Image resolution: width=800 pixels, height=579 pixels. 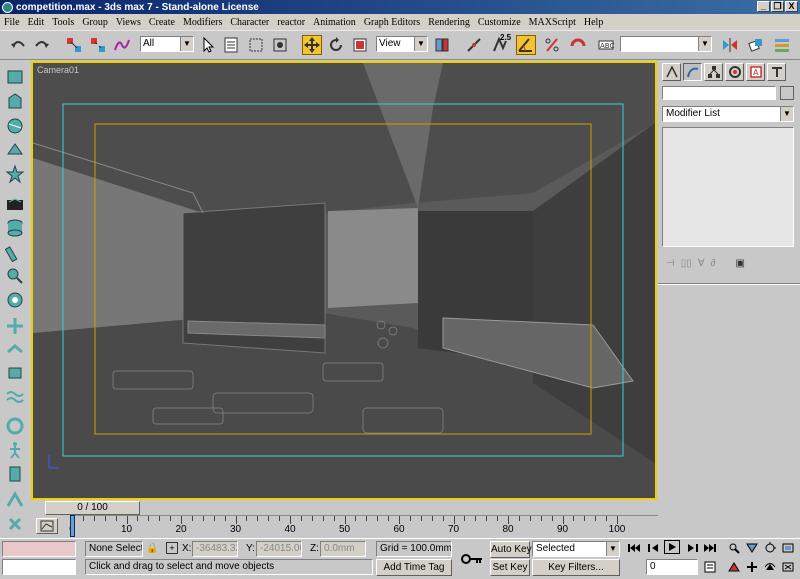 What do you see at coordinates (770, 567) in the screenshot?
I see `orbit-icon` at bounding box center [770, 567].